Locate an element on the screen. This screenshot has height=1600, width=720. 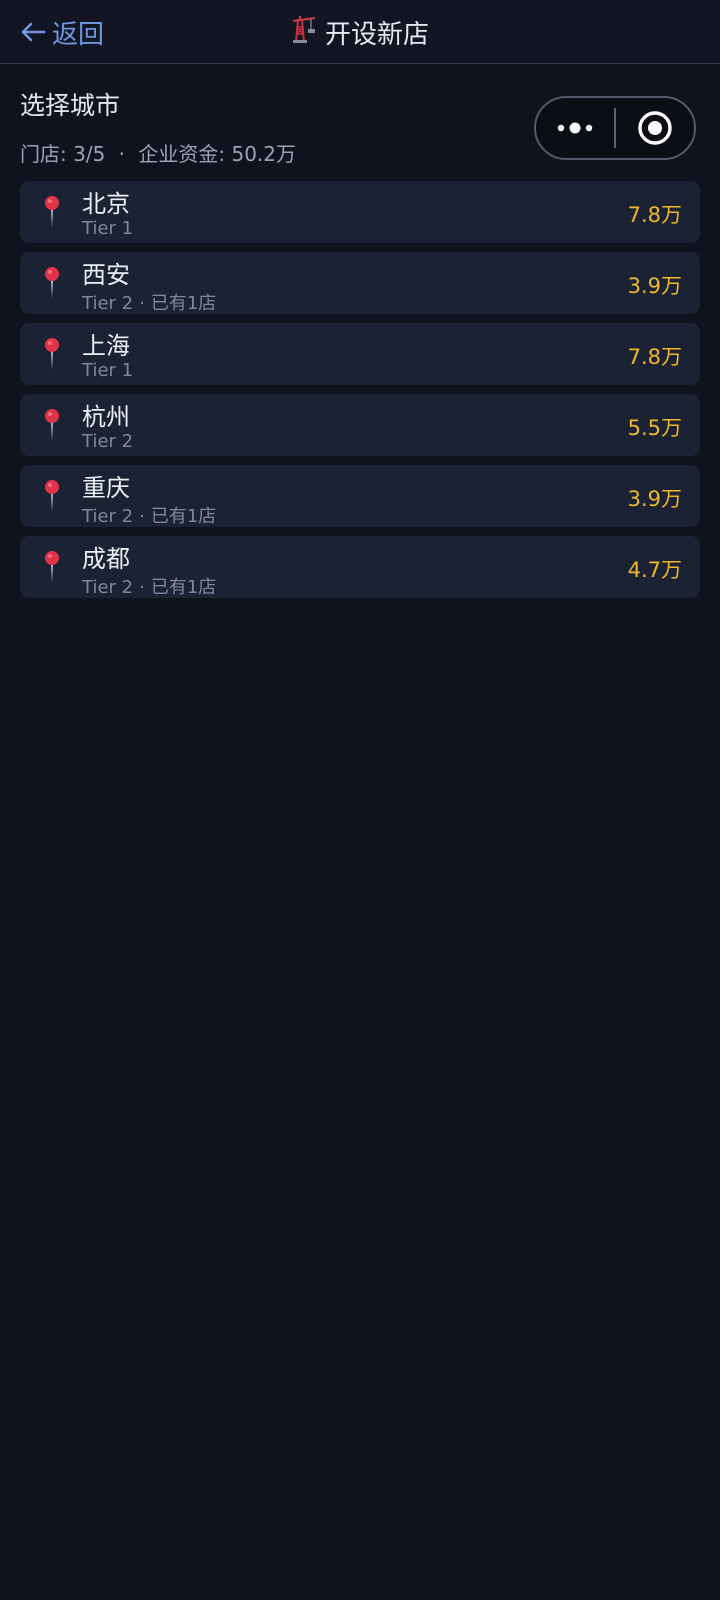
page-title: 开设新店 is located at coordinates (360, 32).